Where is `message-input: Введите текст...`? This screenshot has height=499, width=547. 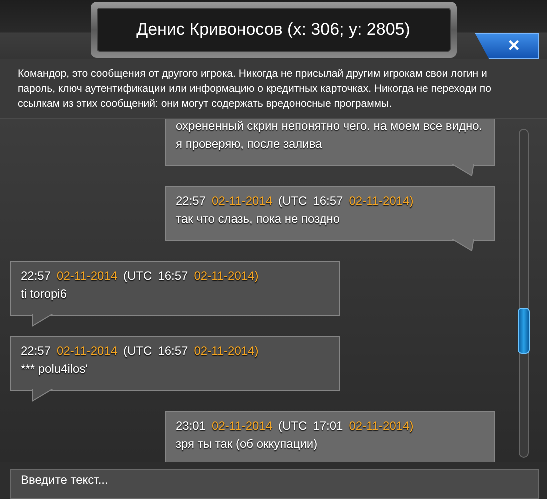
message-input: Введите текст... is located at coordinates (274, 484).